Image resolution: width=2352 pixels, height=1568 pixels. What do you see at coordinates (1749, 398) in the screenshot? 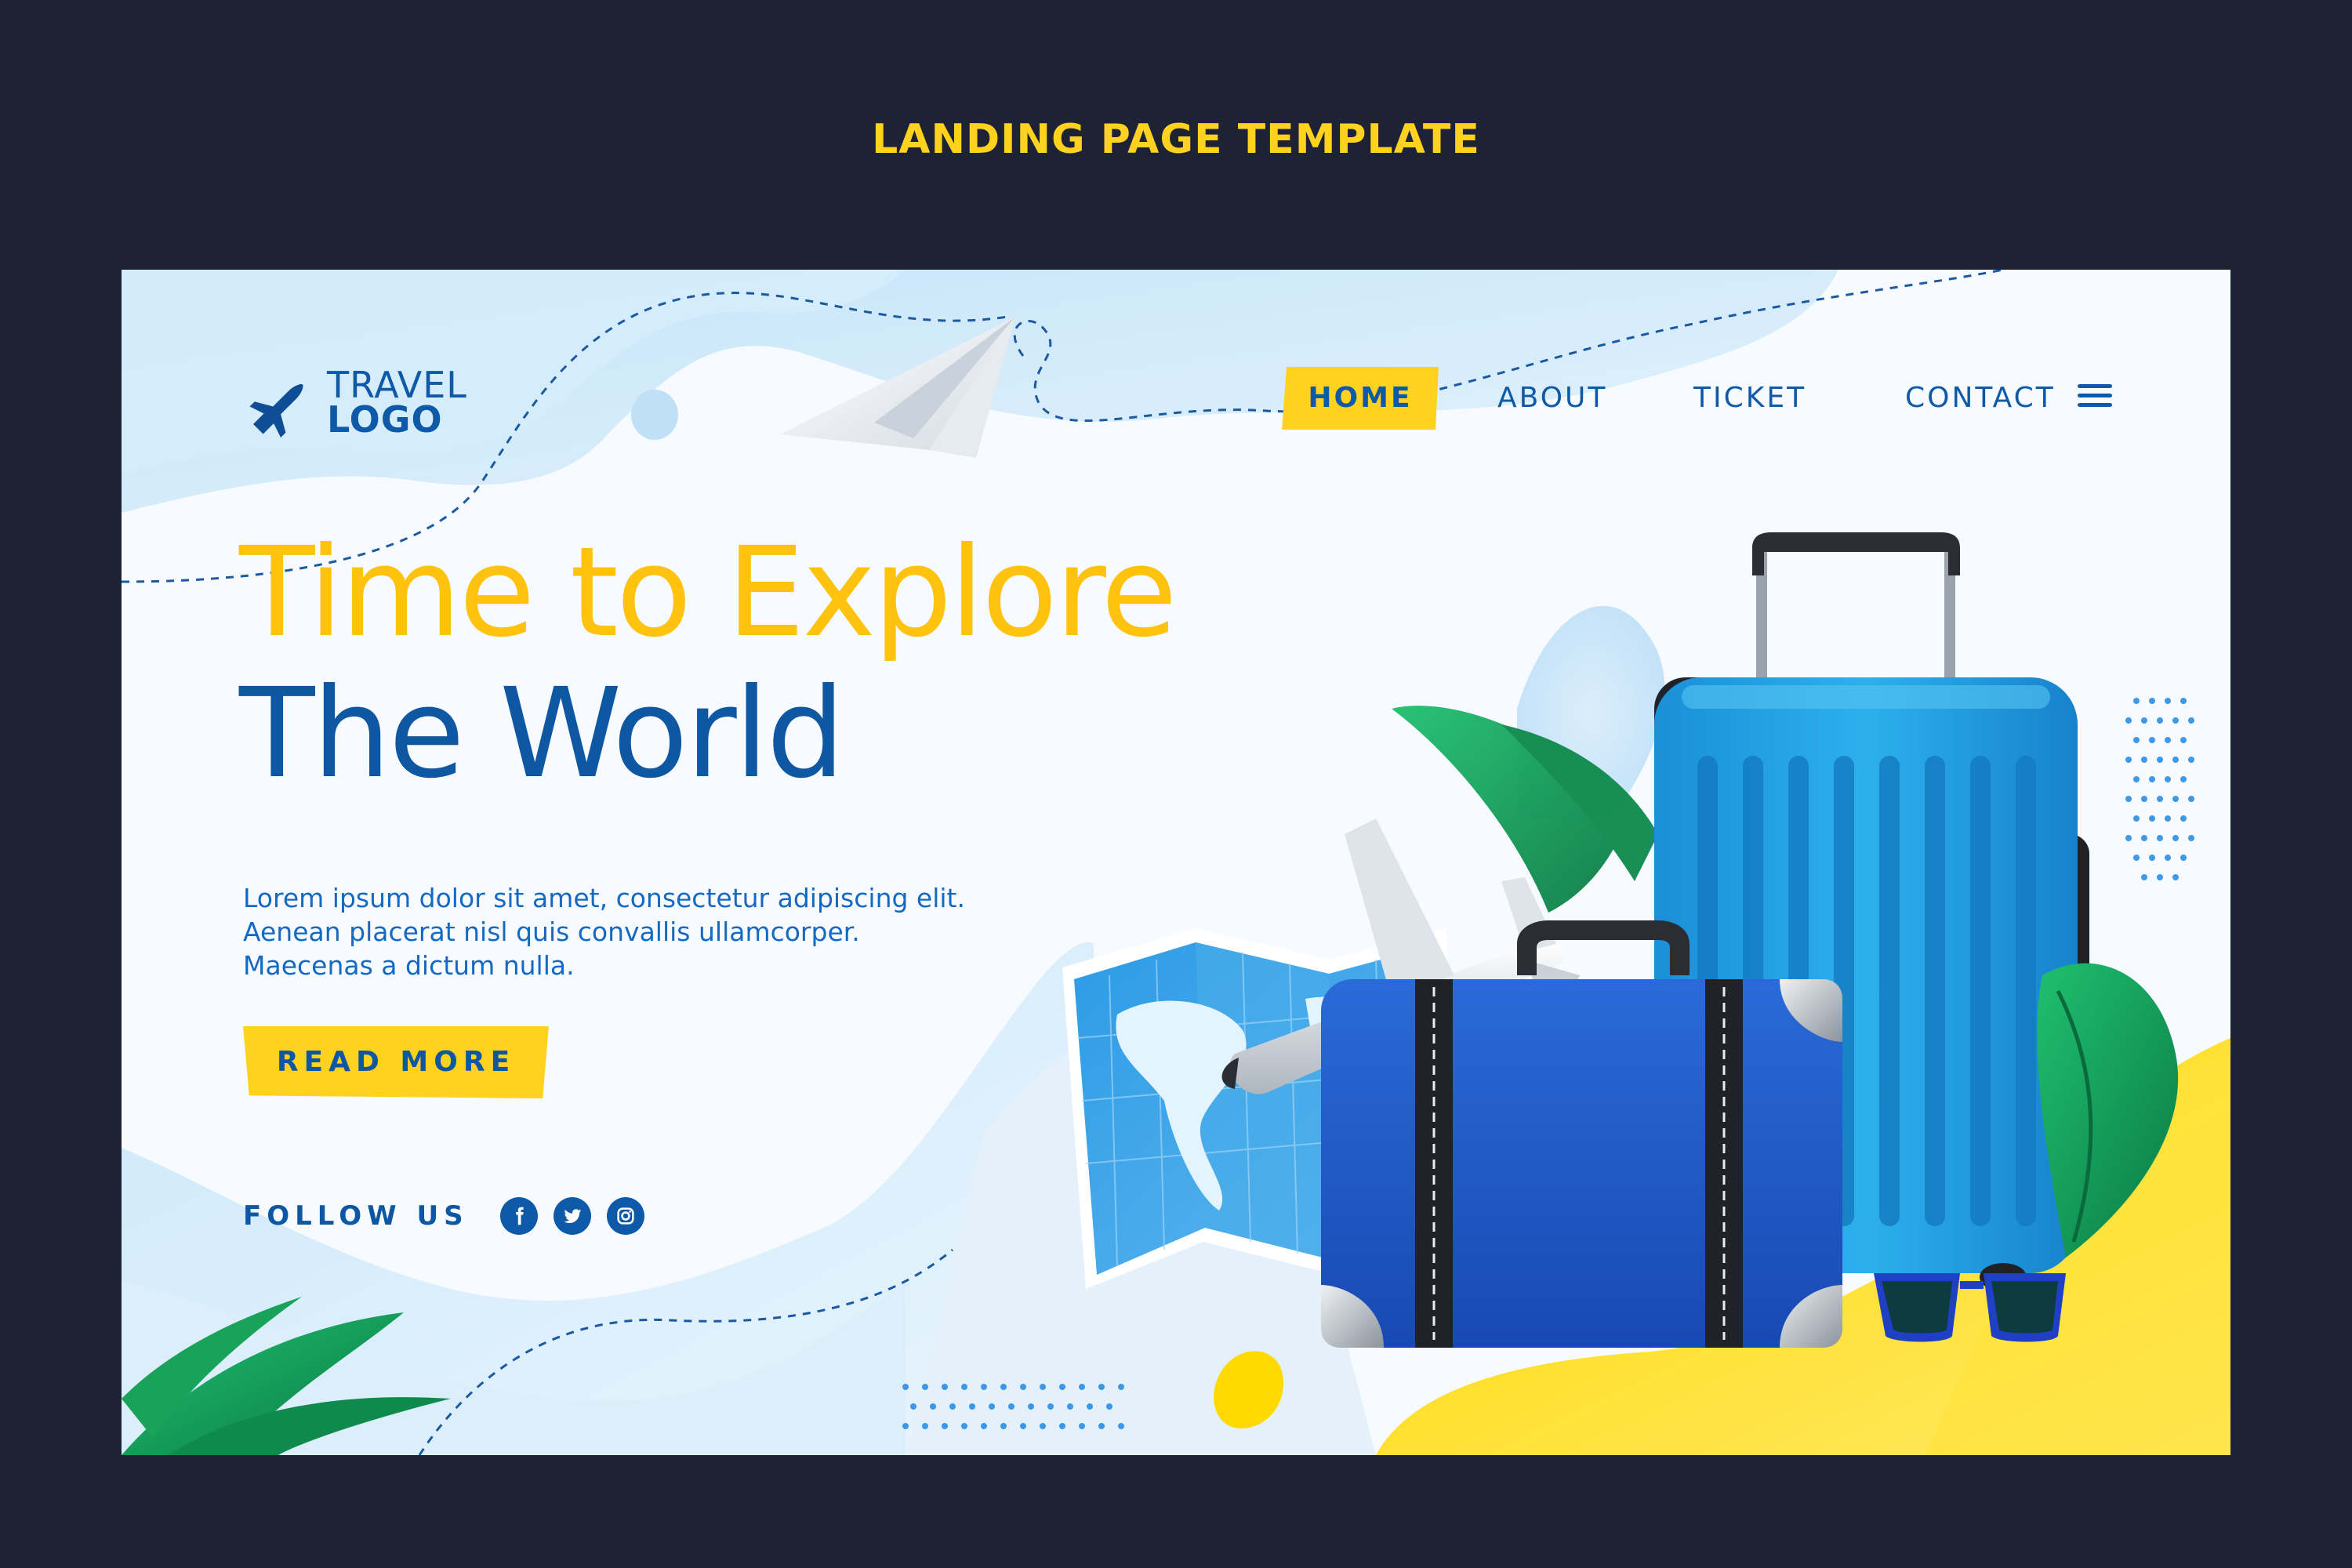
I see `nav-ticket: TICKET` at bounding box center [1749, 398].